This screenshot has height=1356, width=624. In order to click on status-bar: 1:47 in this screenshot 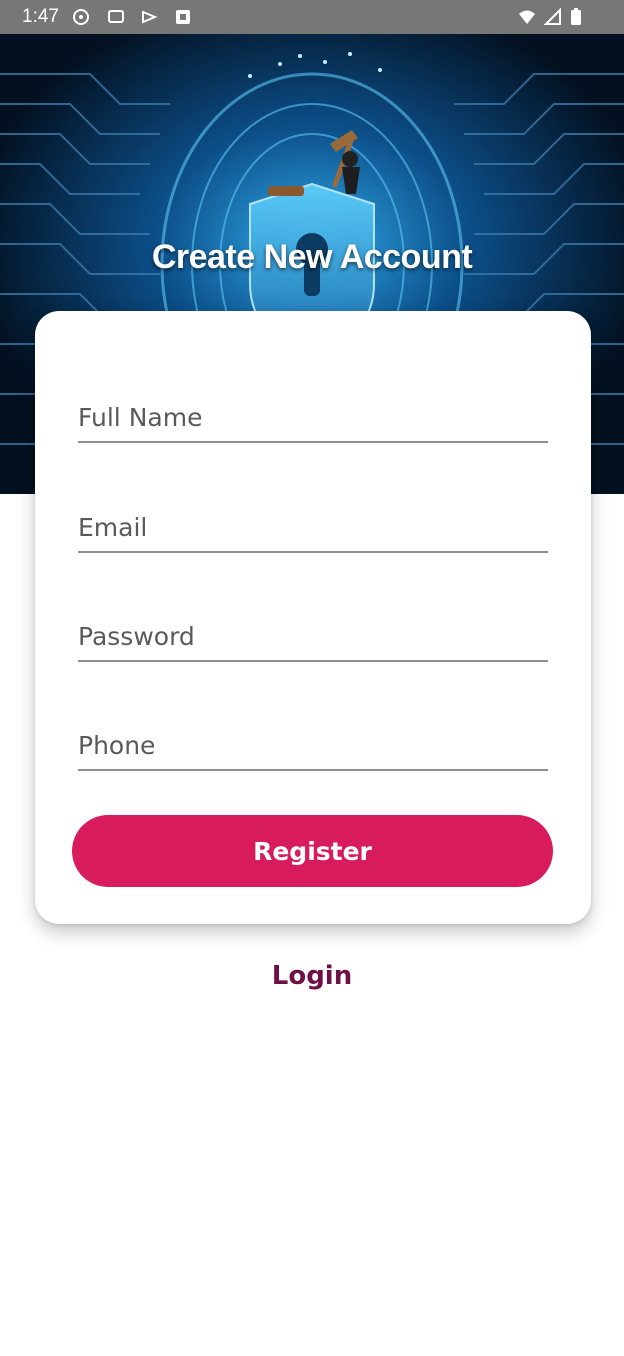, I will do `click(312, 17)`.